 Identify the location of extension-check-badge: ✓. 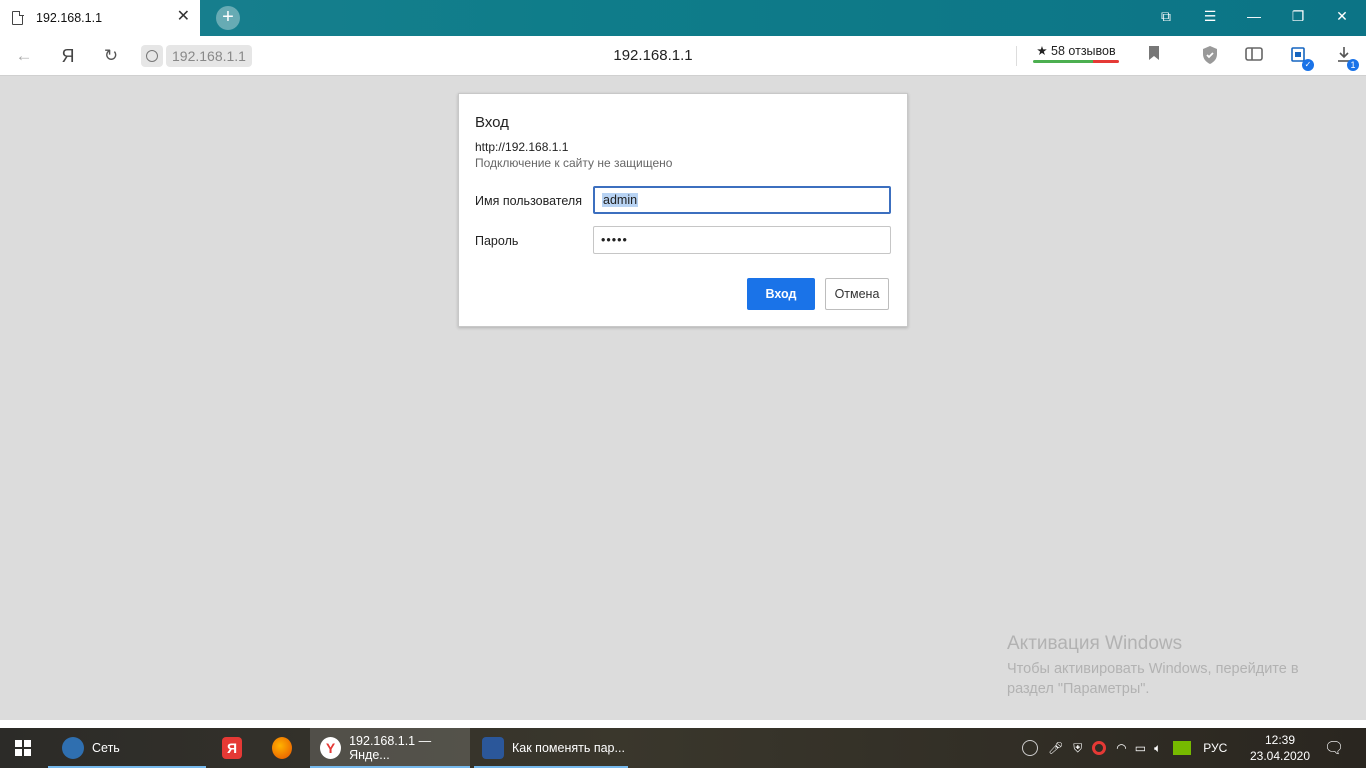
(1308, 65).